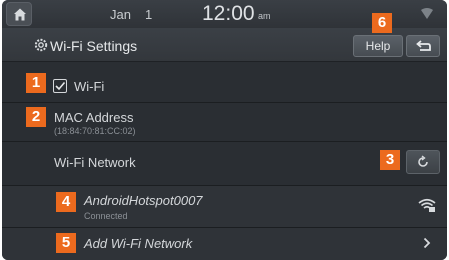 This screenshot has height=260, width=449. I want to click on callout-badge-3: 3, so click(390, 160).